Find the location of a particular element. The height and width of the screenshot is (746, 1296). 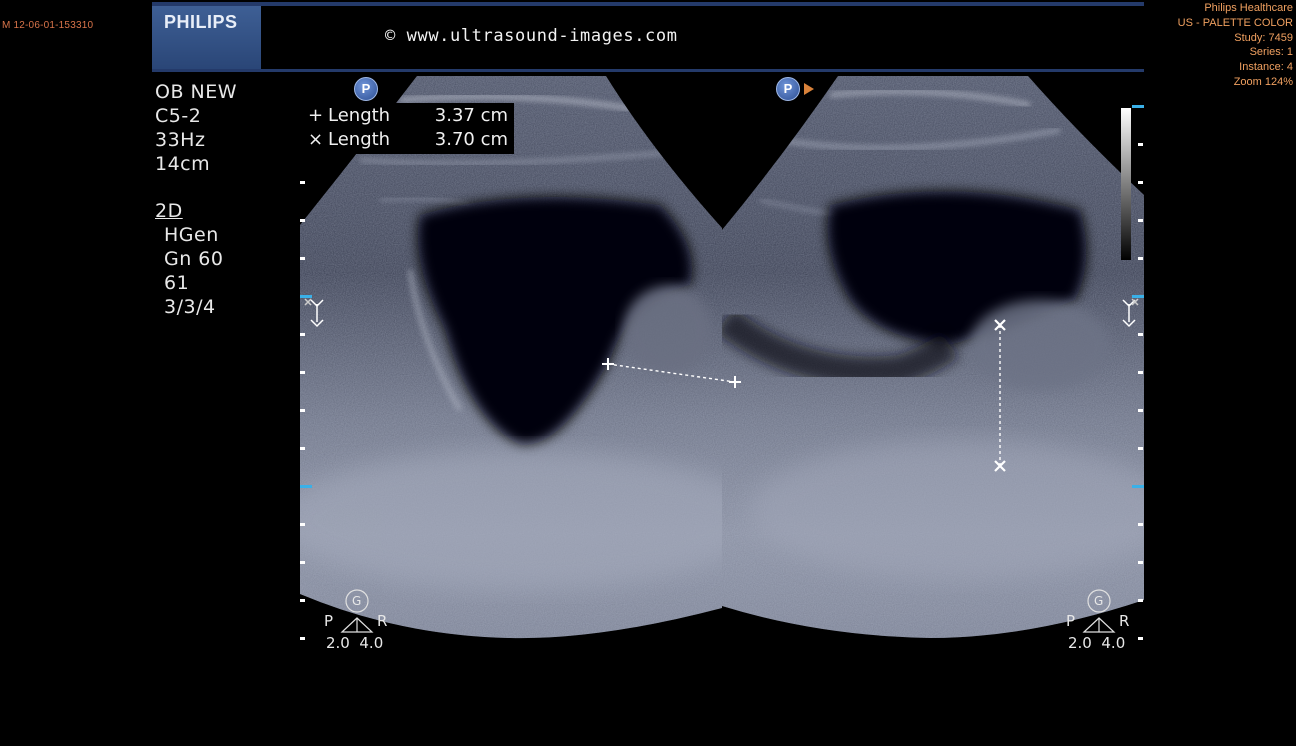

p-orientation-badge-right: P is located at coordinates (788, 89).